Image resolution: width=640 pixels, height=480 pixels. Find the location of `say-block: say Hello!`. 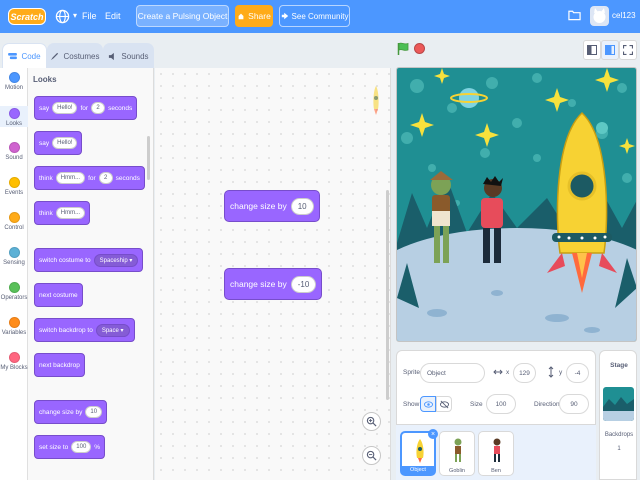

say-block: say Hello! is located at coordinates (58, 143).